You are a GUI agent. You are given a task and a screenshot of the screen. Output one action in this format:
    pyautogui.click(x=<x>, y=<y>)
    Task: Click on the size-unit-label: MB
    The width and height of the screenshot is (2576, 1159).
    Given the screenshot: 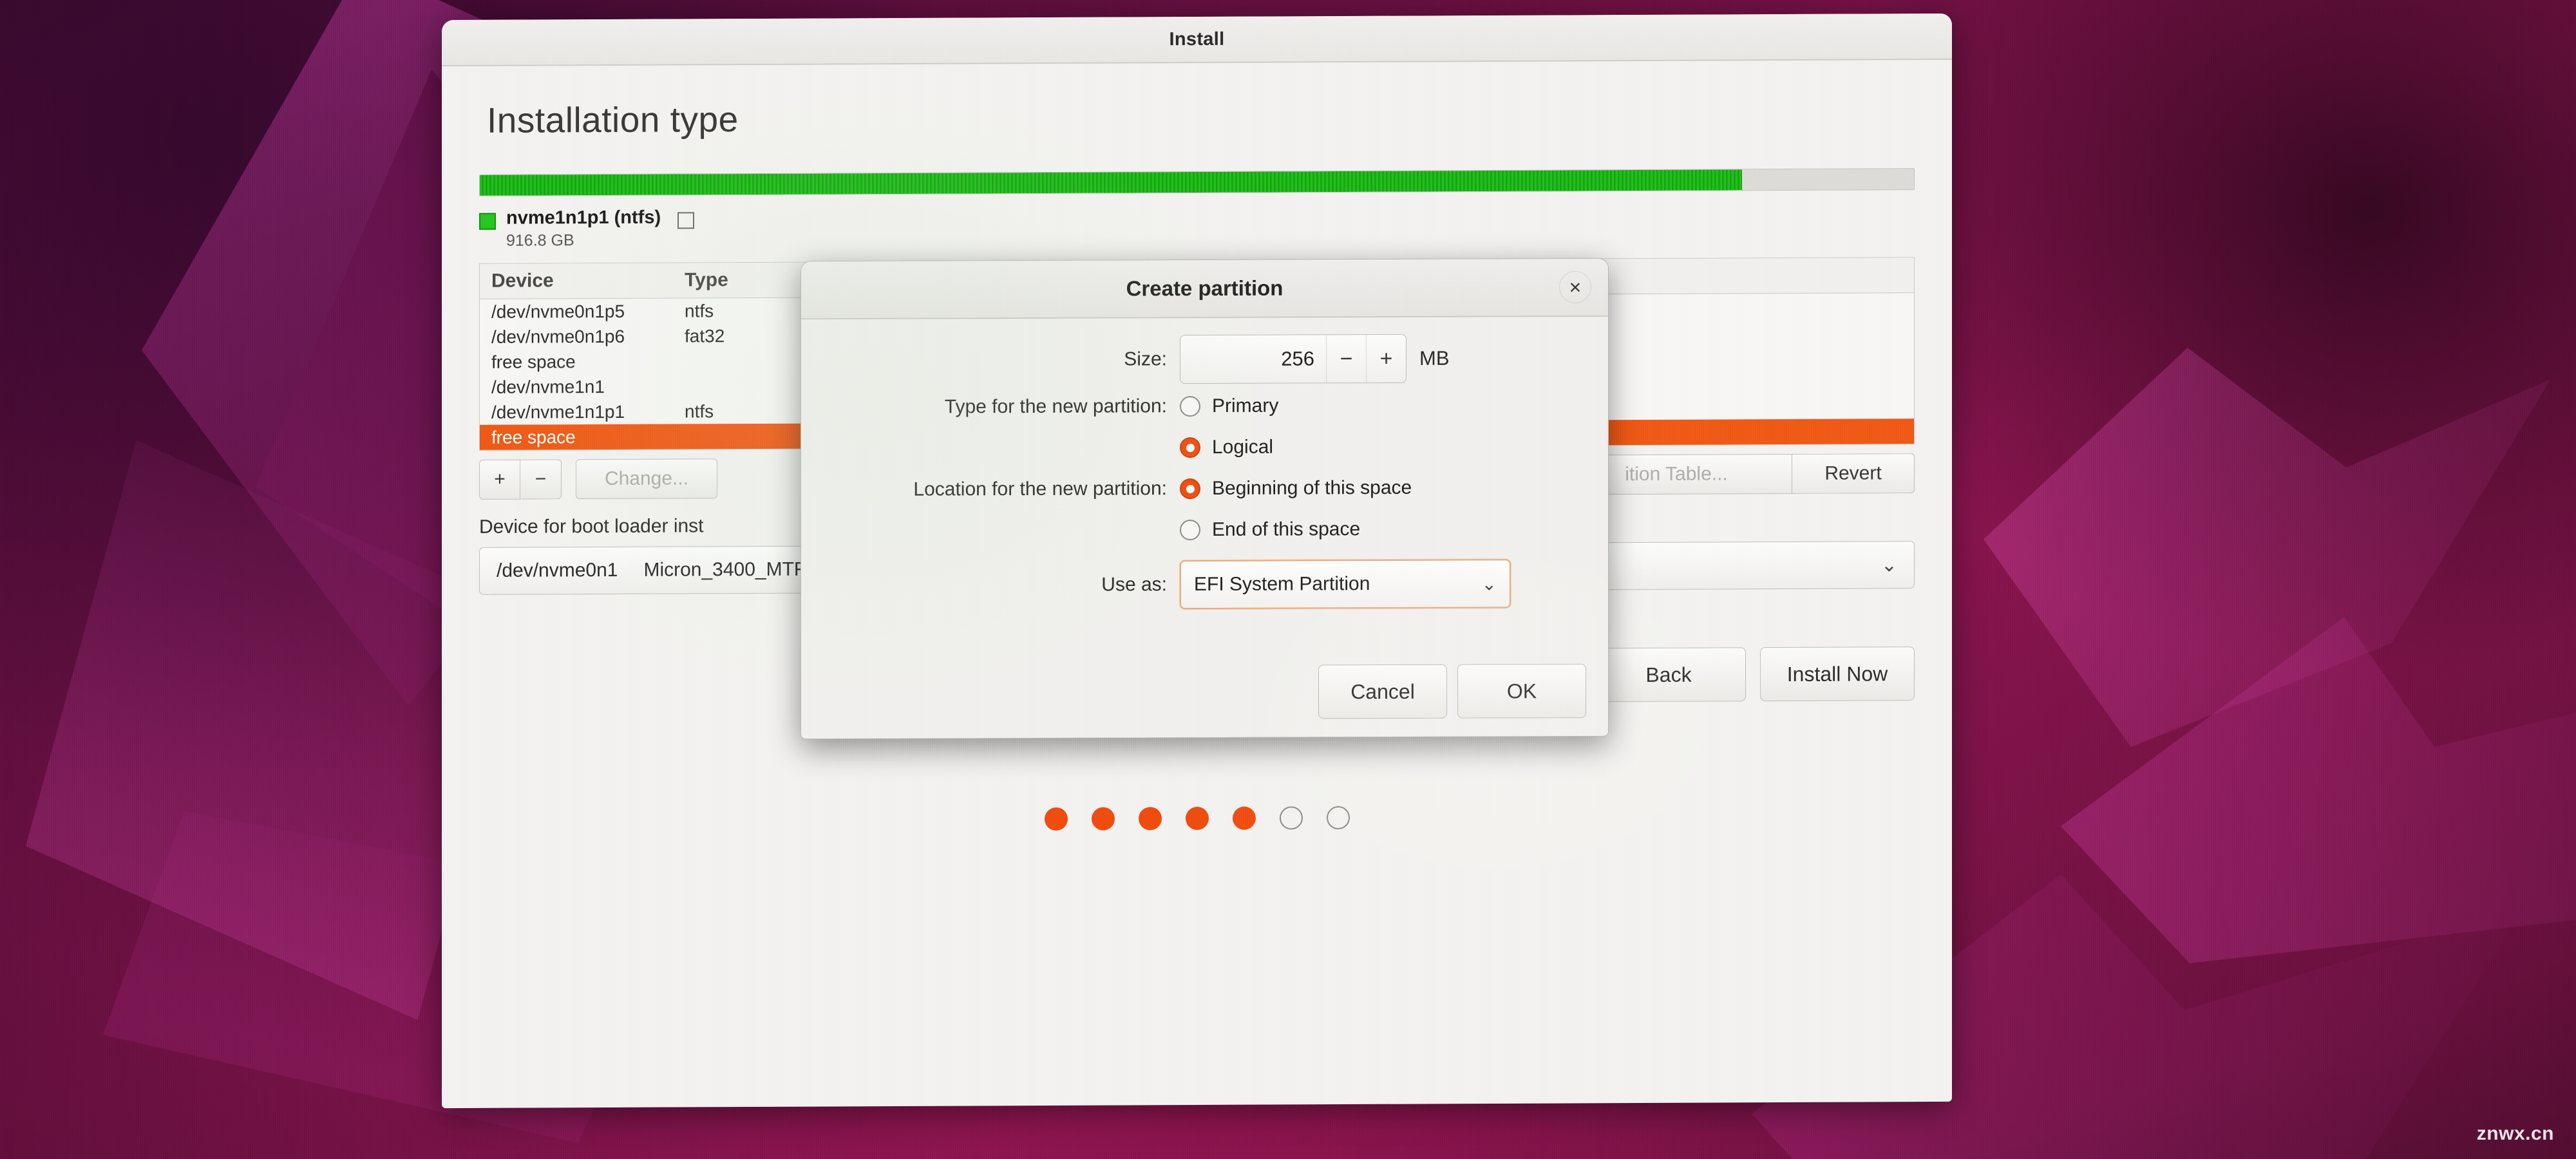 What is the action you would take?
    pyautogui.click(x=1434, y=358)
    